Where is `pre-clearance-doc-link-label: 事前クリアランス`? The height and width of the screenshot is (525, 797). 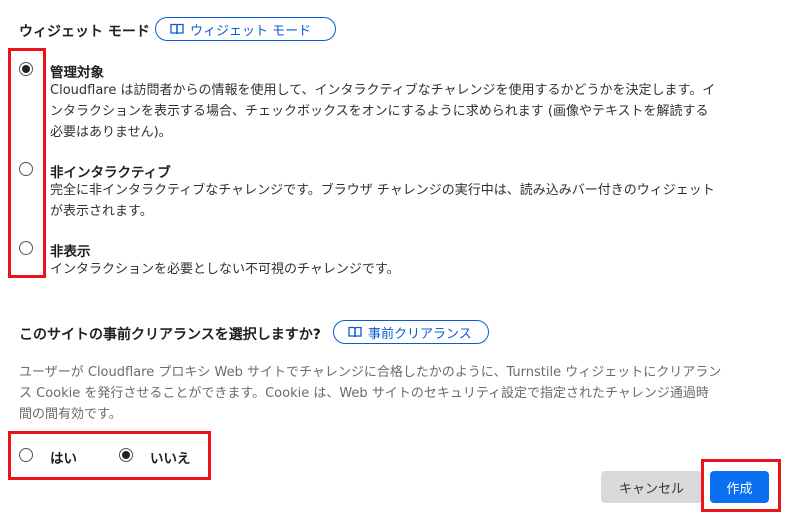 pre-clearance-doc-link-label: 事前クリアランス is located at coordinates (420, 334).